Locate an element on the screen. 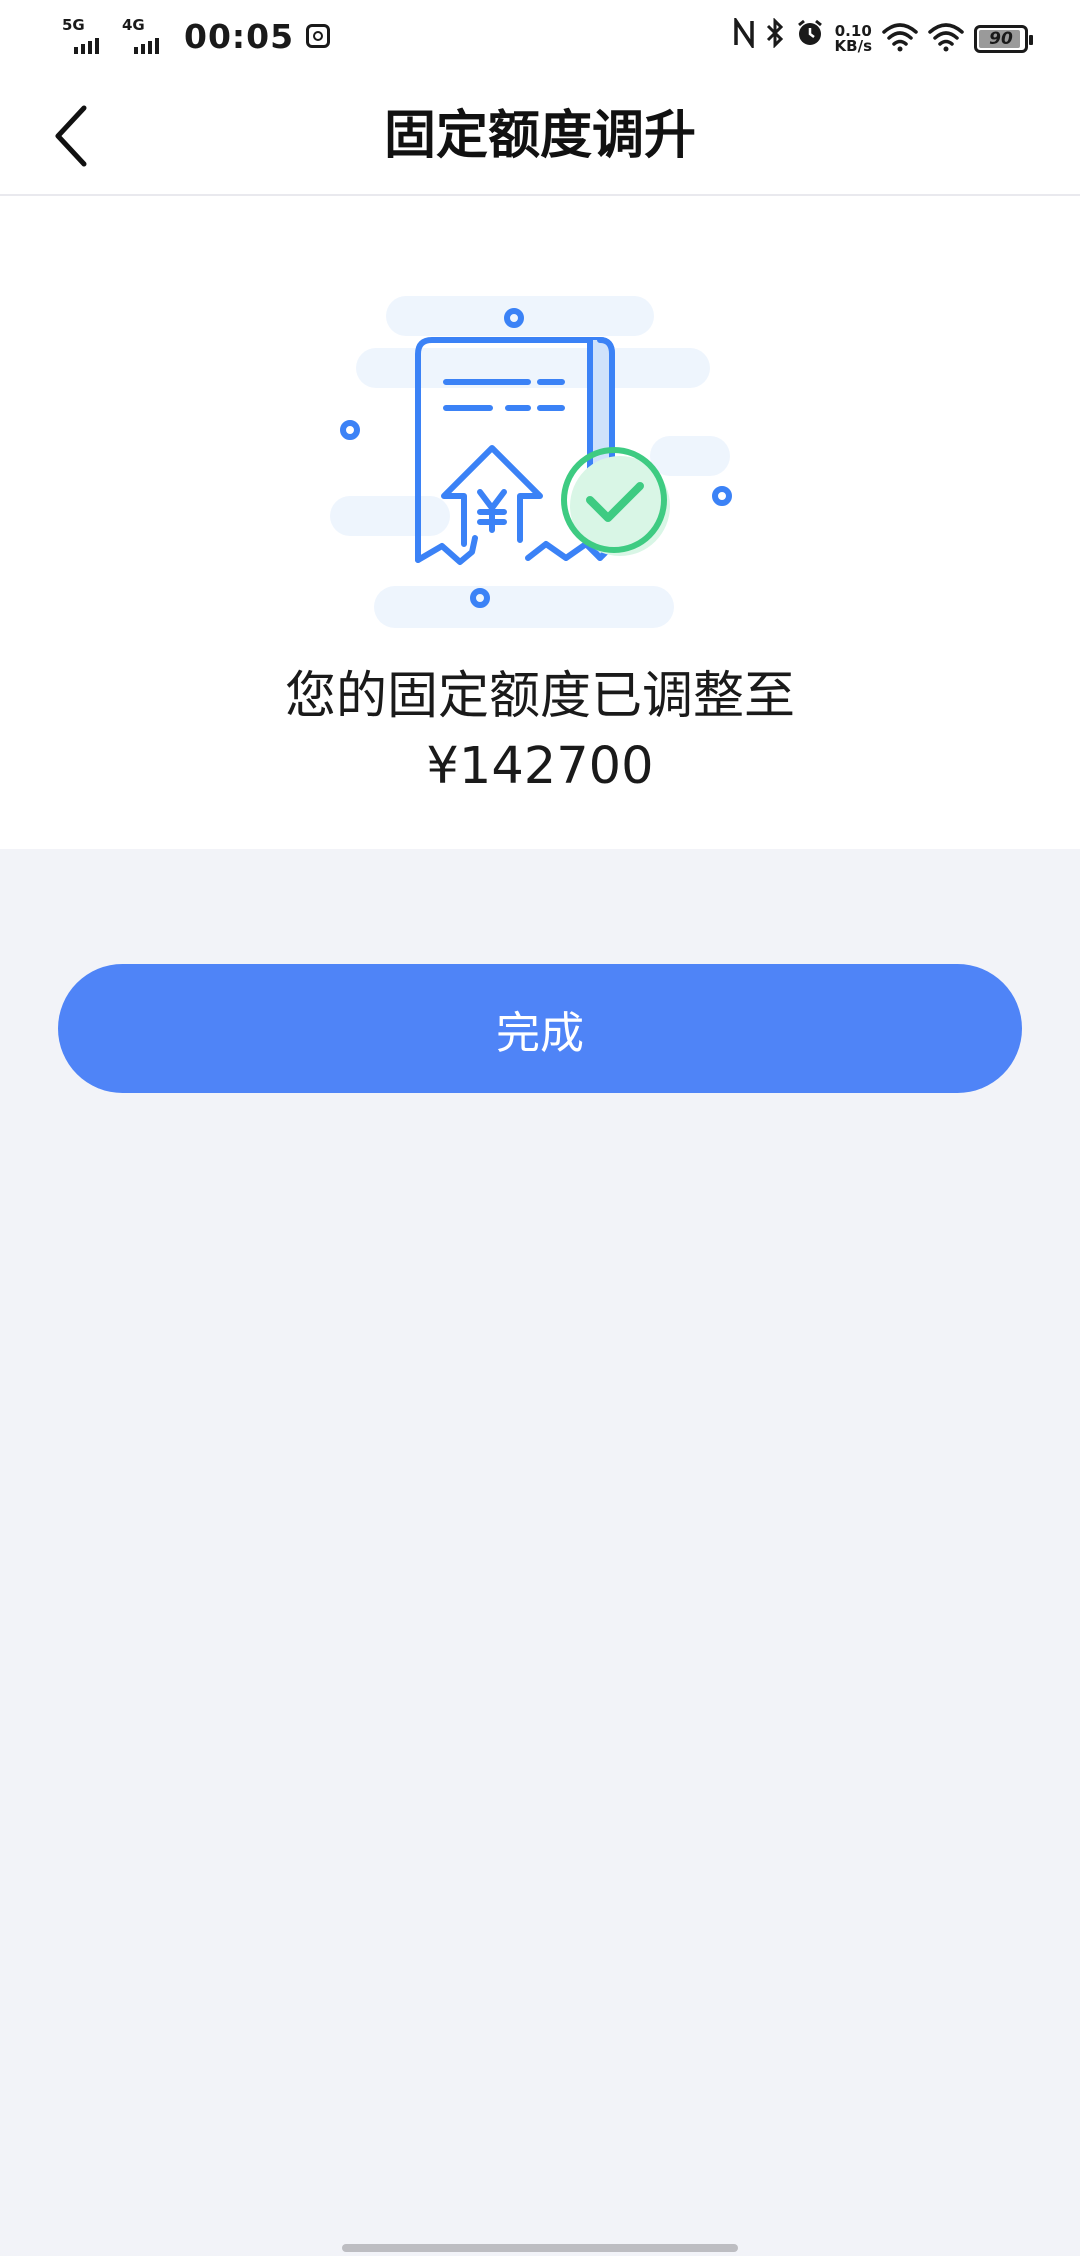 The width and height of the screenshot is (1080, 2256). page-title: 固定额度调升 is located at coordinates (539, 136).